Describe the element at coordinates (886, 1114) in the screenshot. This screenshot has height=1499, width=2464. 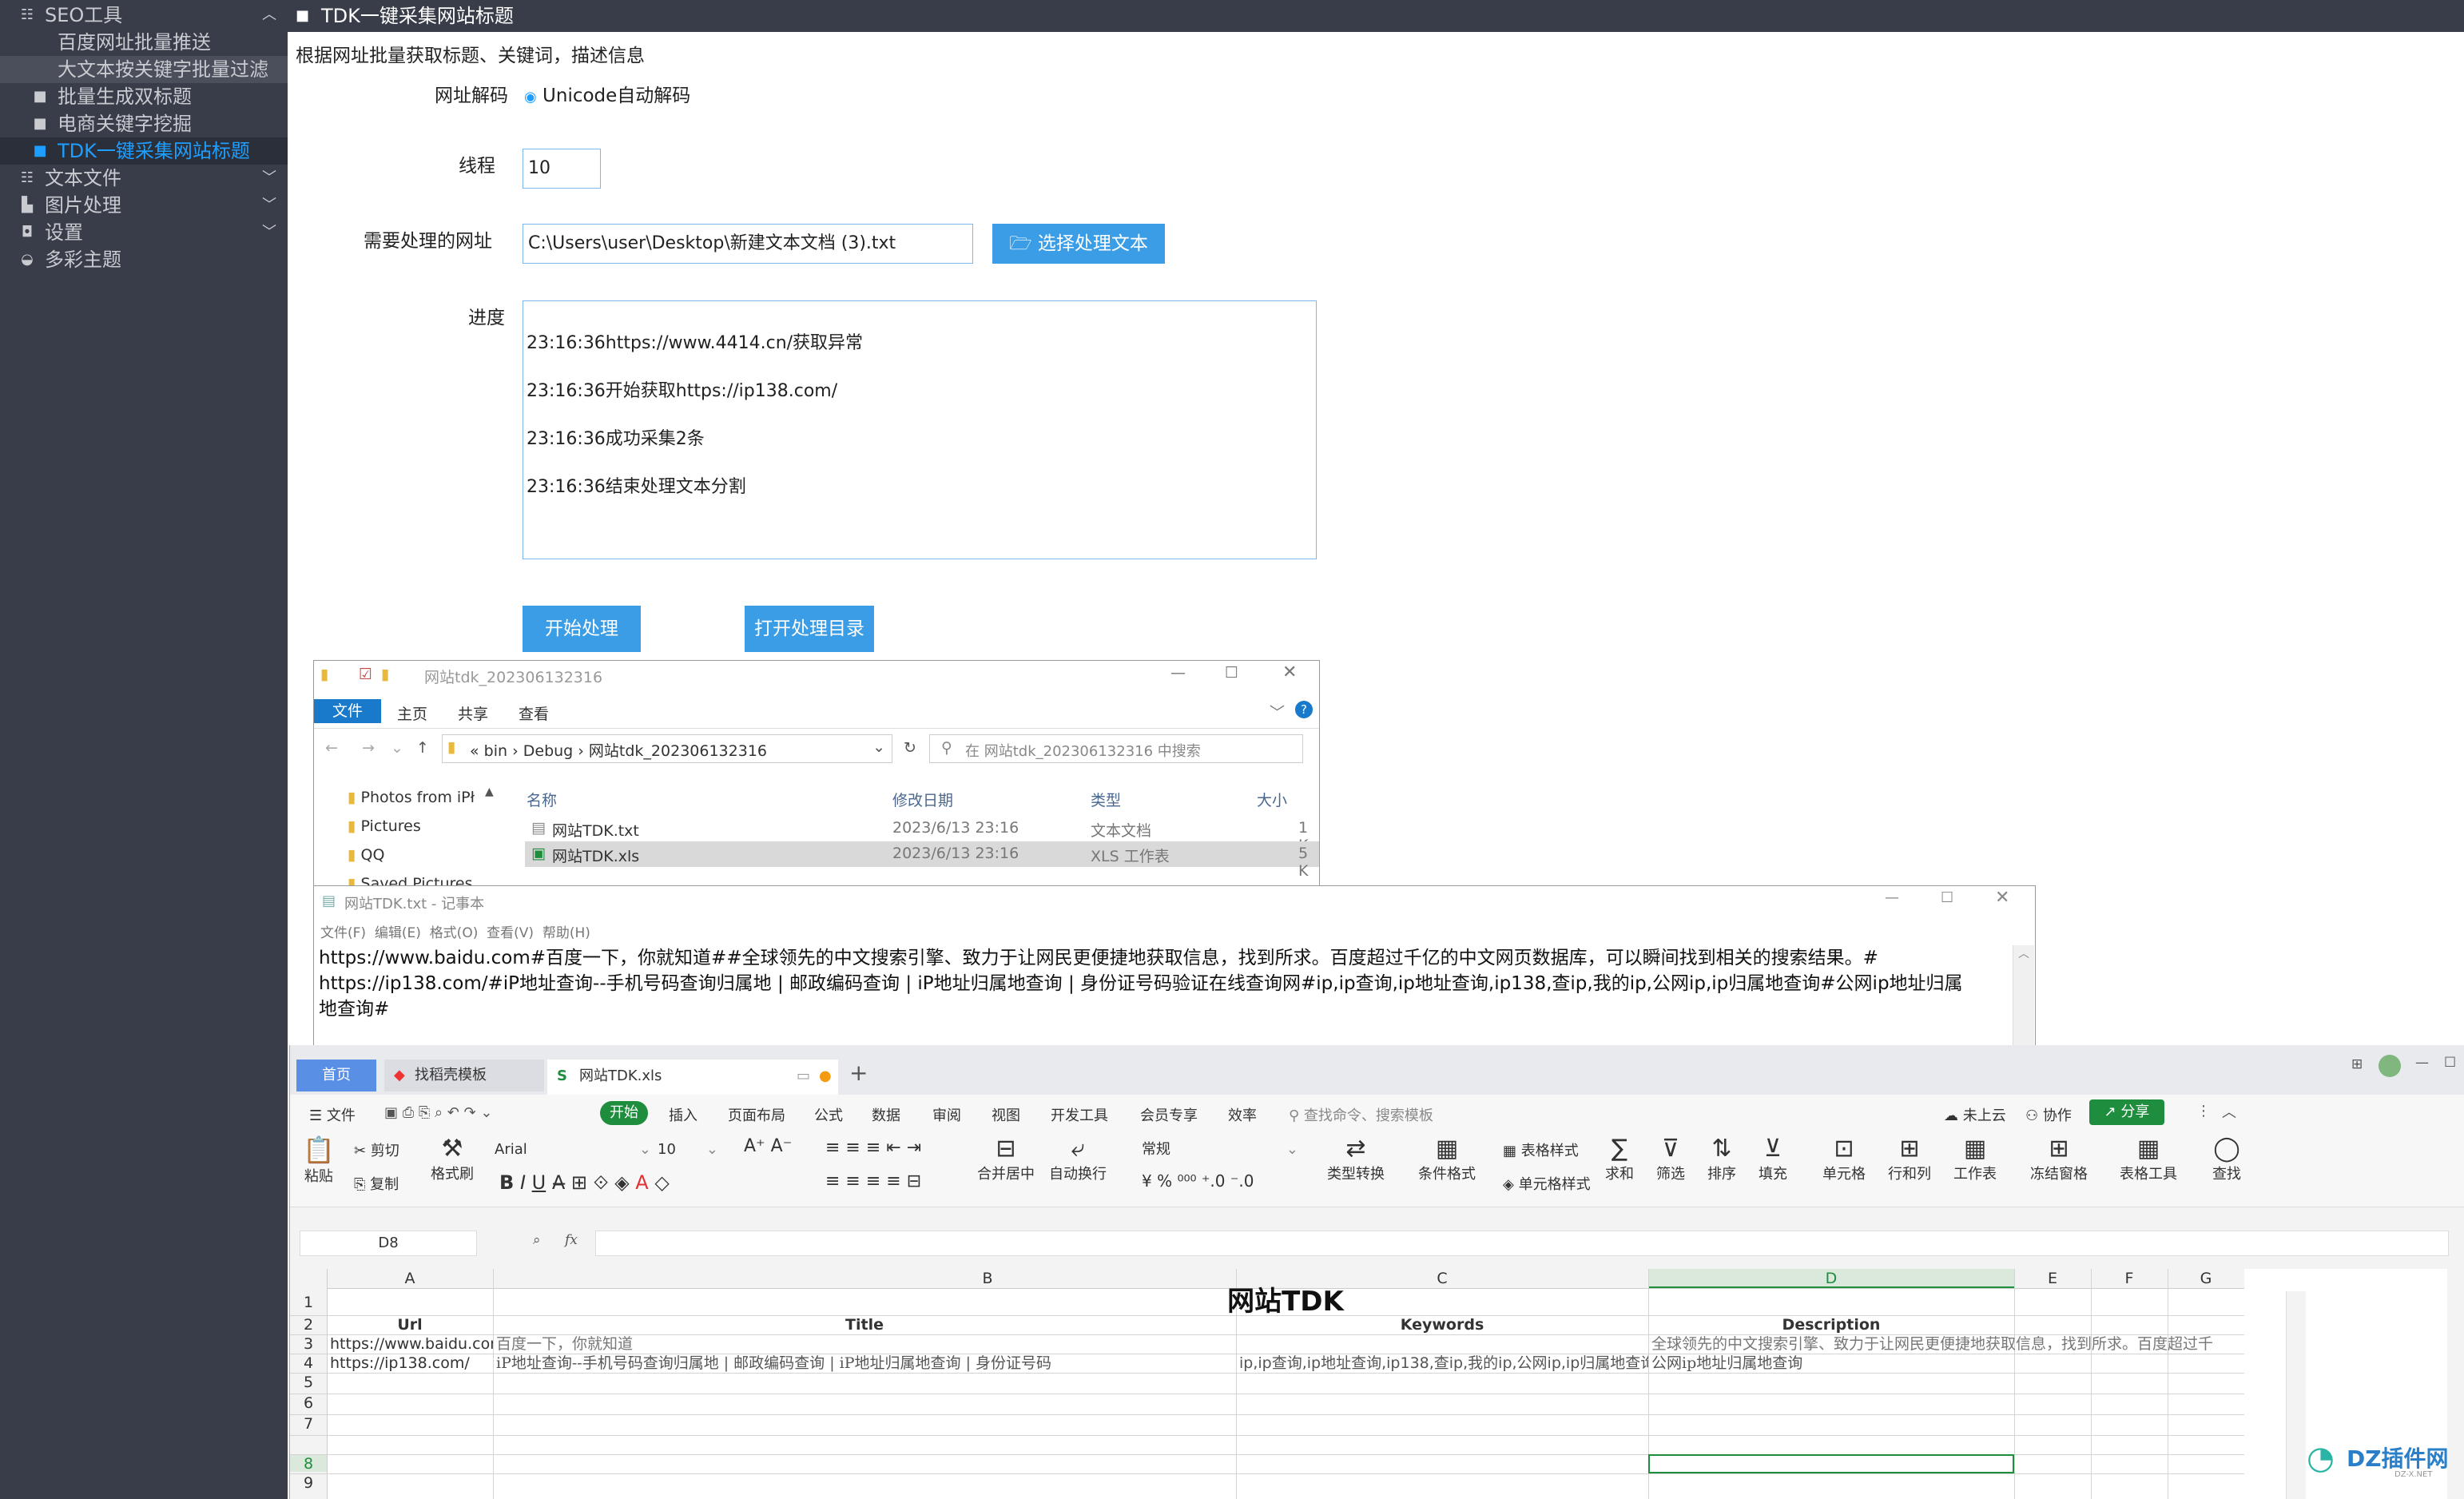
I see `menu-data: 数据` at that location.